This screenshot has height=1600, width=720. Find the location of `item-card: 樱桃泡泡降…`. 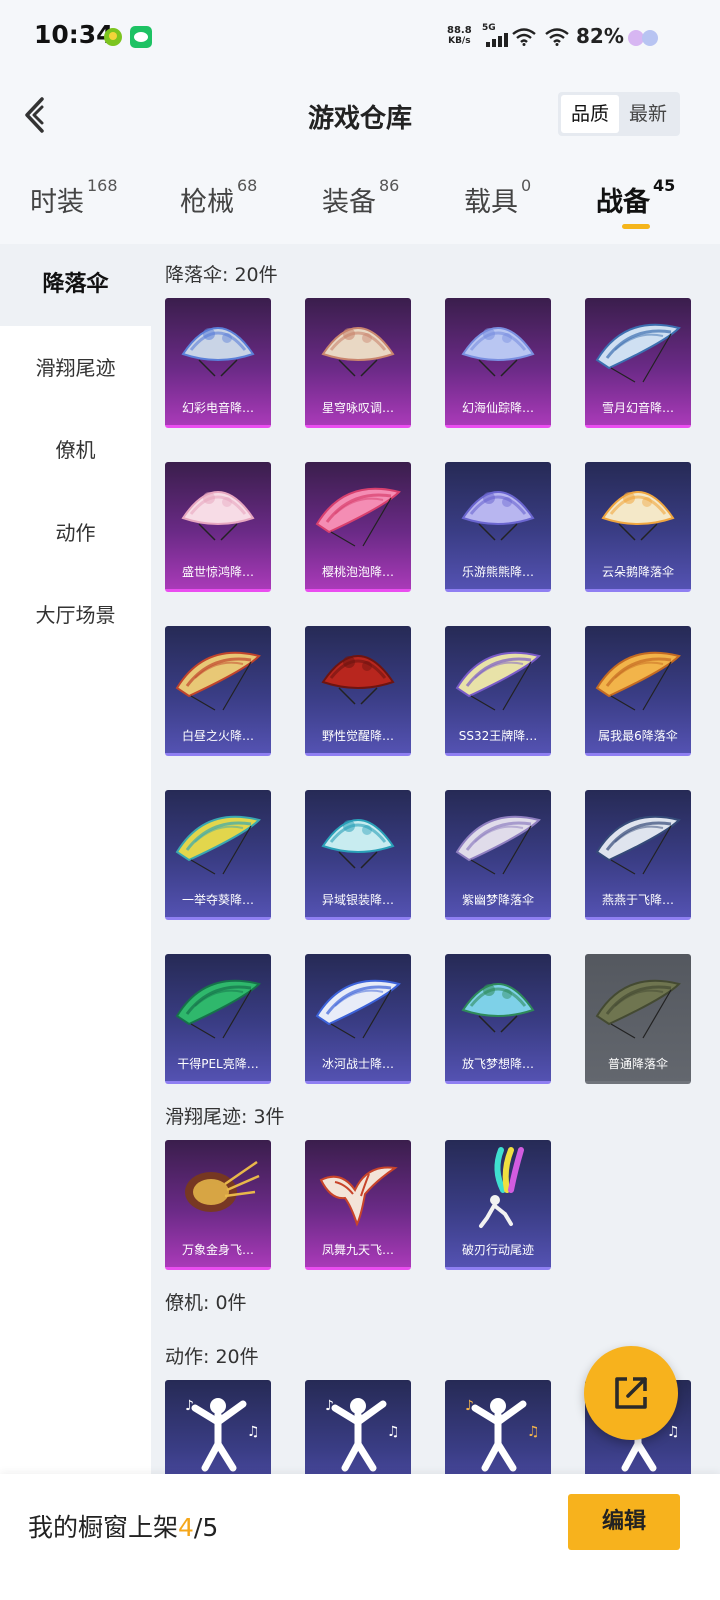

item-card: 樱桃泡泡降… is located at coordinates (358, 527).